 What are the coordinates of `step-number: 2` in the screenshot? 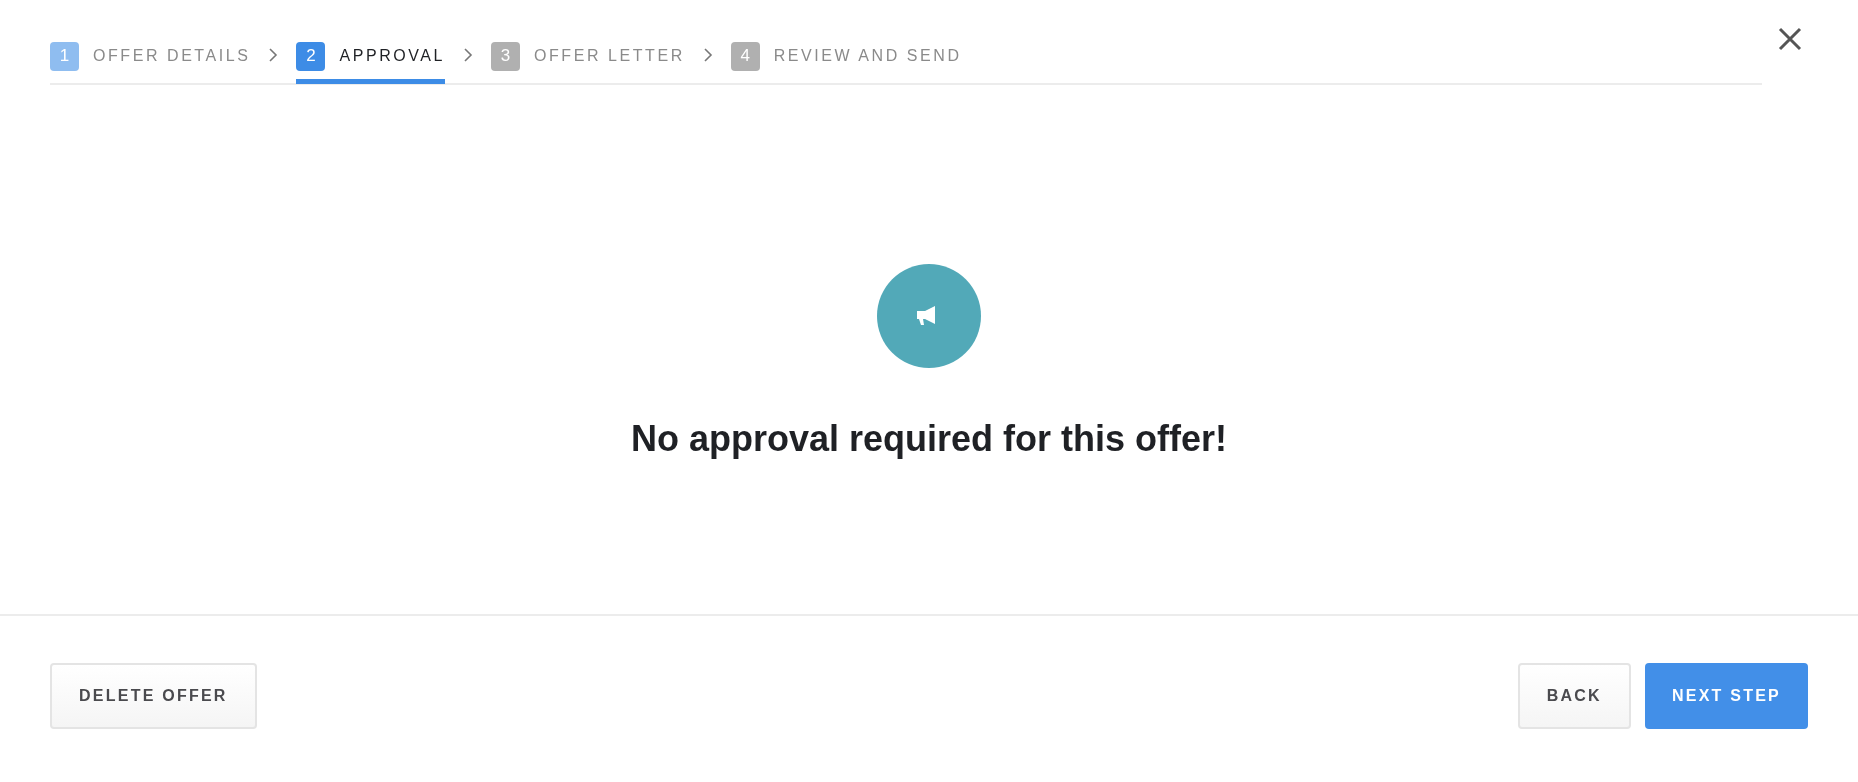 It's located at (311, 56).